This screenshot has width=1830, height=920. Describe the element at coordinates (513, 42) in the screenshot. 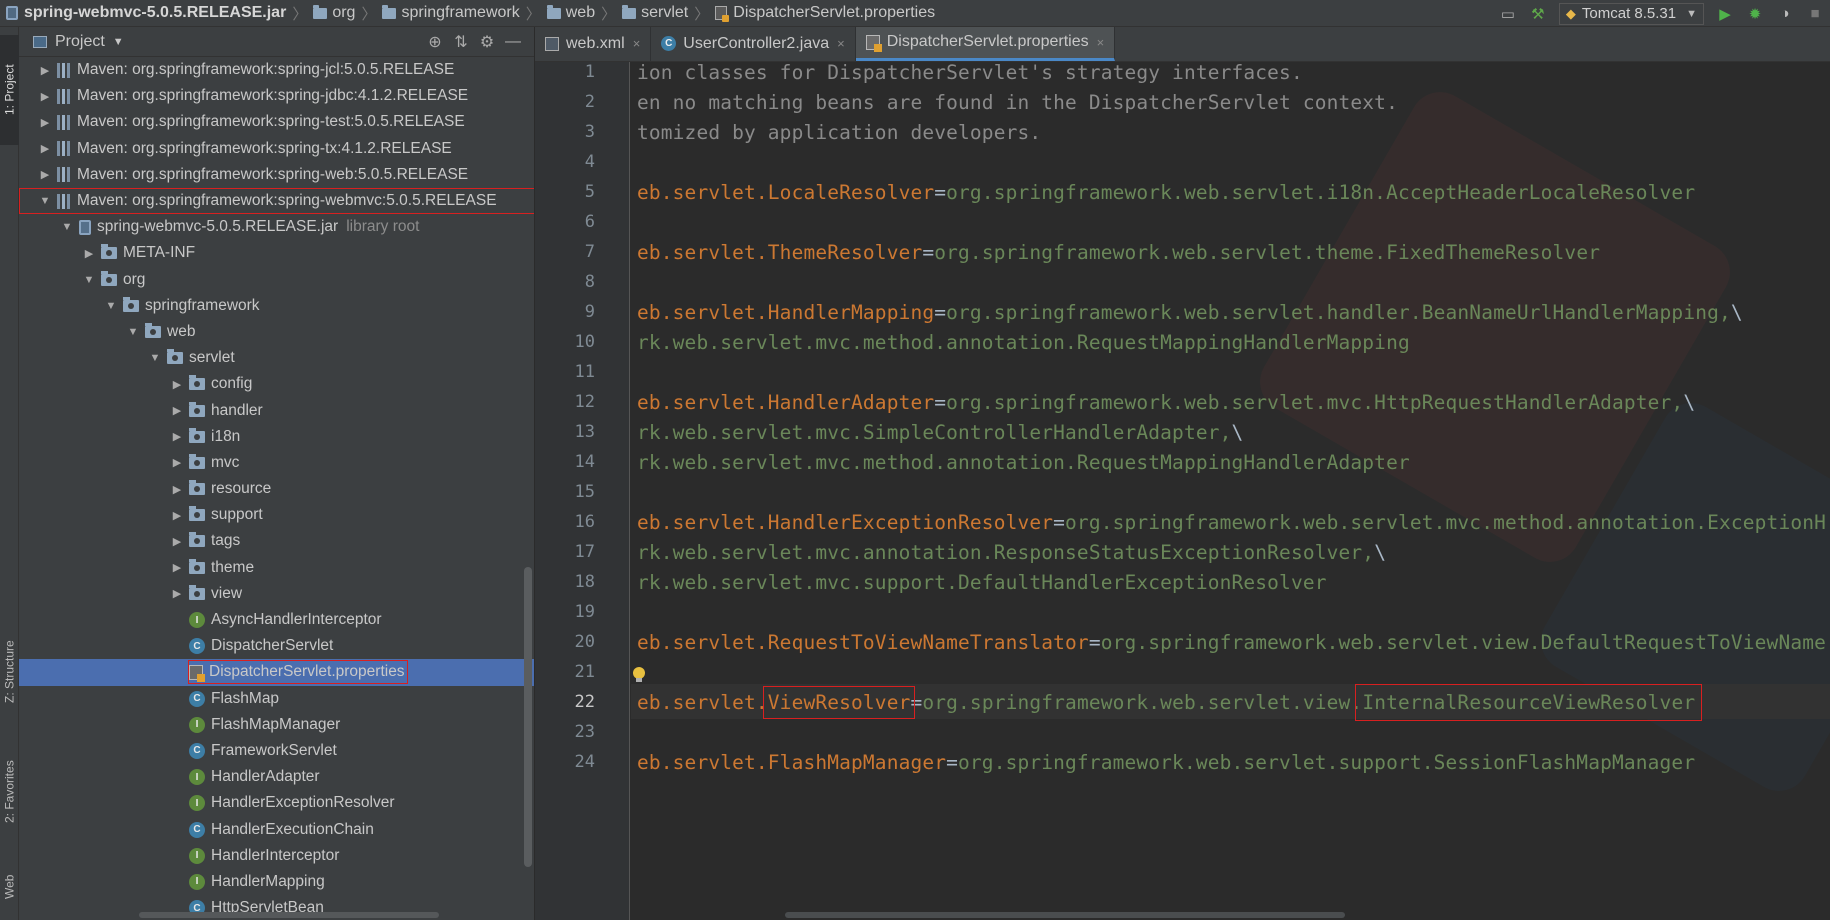

I see `hide-icon: —` at that location.